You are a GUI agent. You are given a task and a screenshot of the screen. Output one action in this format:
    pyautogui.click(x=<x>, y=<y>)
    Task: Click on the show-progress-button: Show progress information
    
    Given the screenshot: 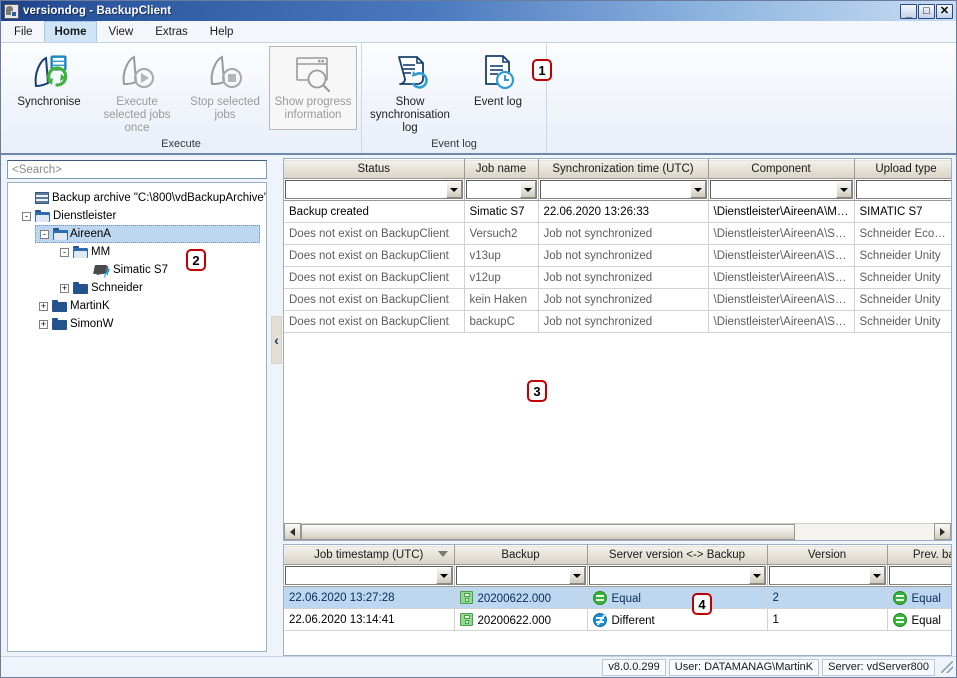 What is the action you would take?
    pyautogui.click(x=313, y=88)
    